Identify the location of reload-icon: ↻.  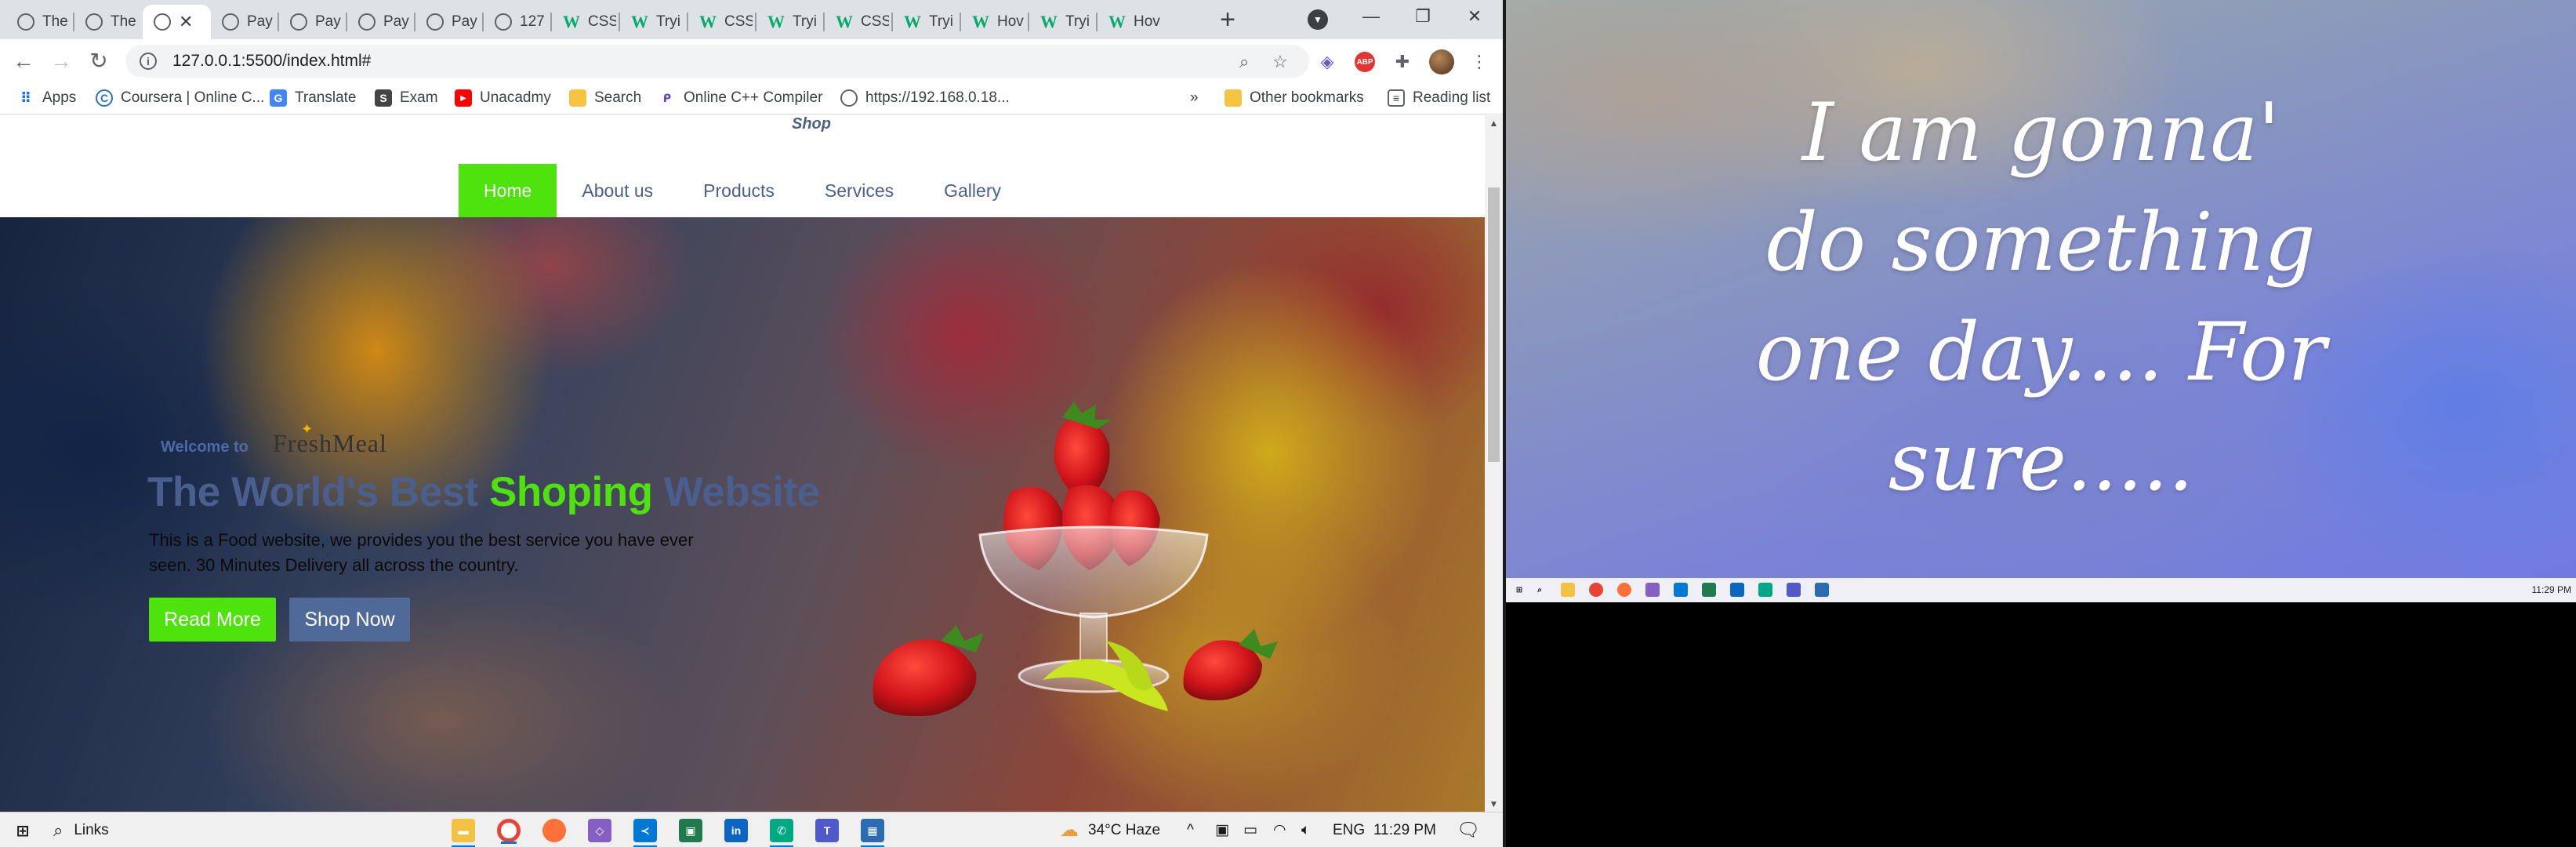
(98, 61).